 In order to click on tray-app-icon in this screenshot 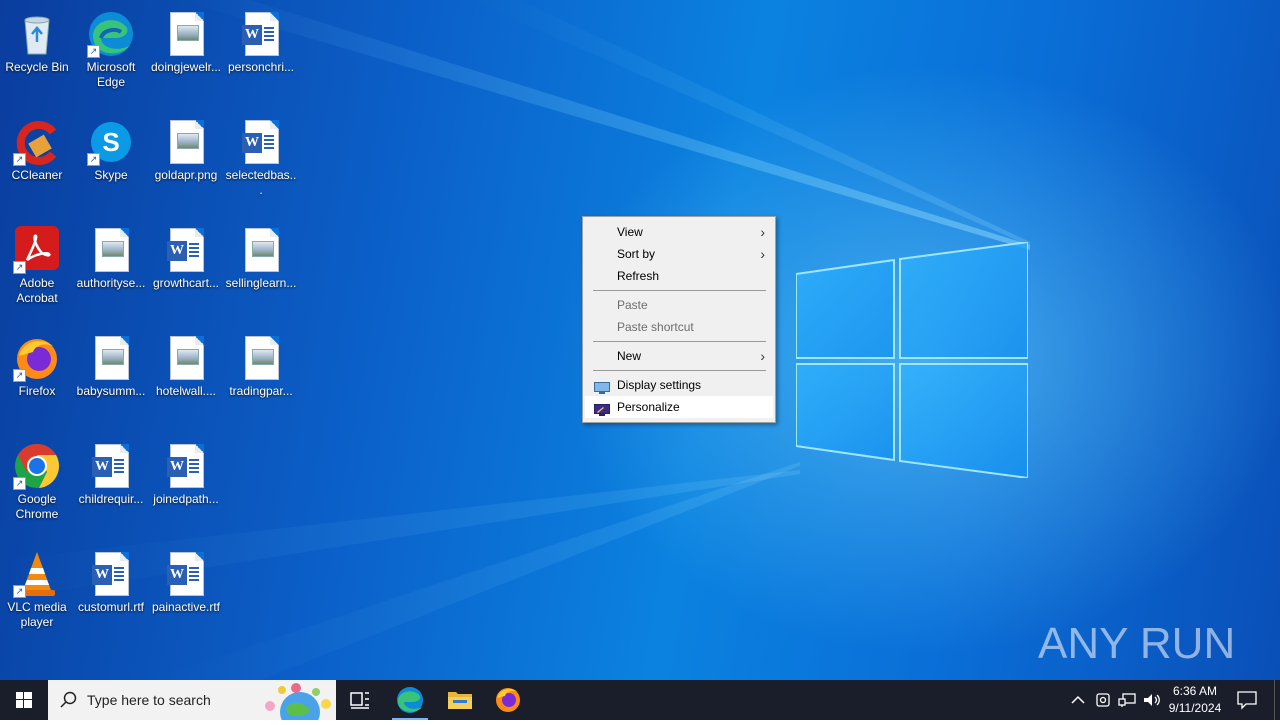, I will do `click(1103, 700)`.